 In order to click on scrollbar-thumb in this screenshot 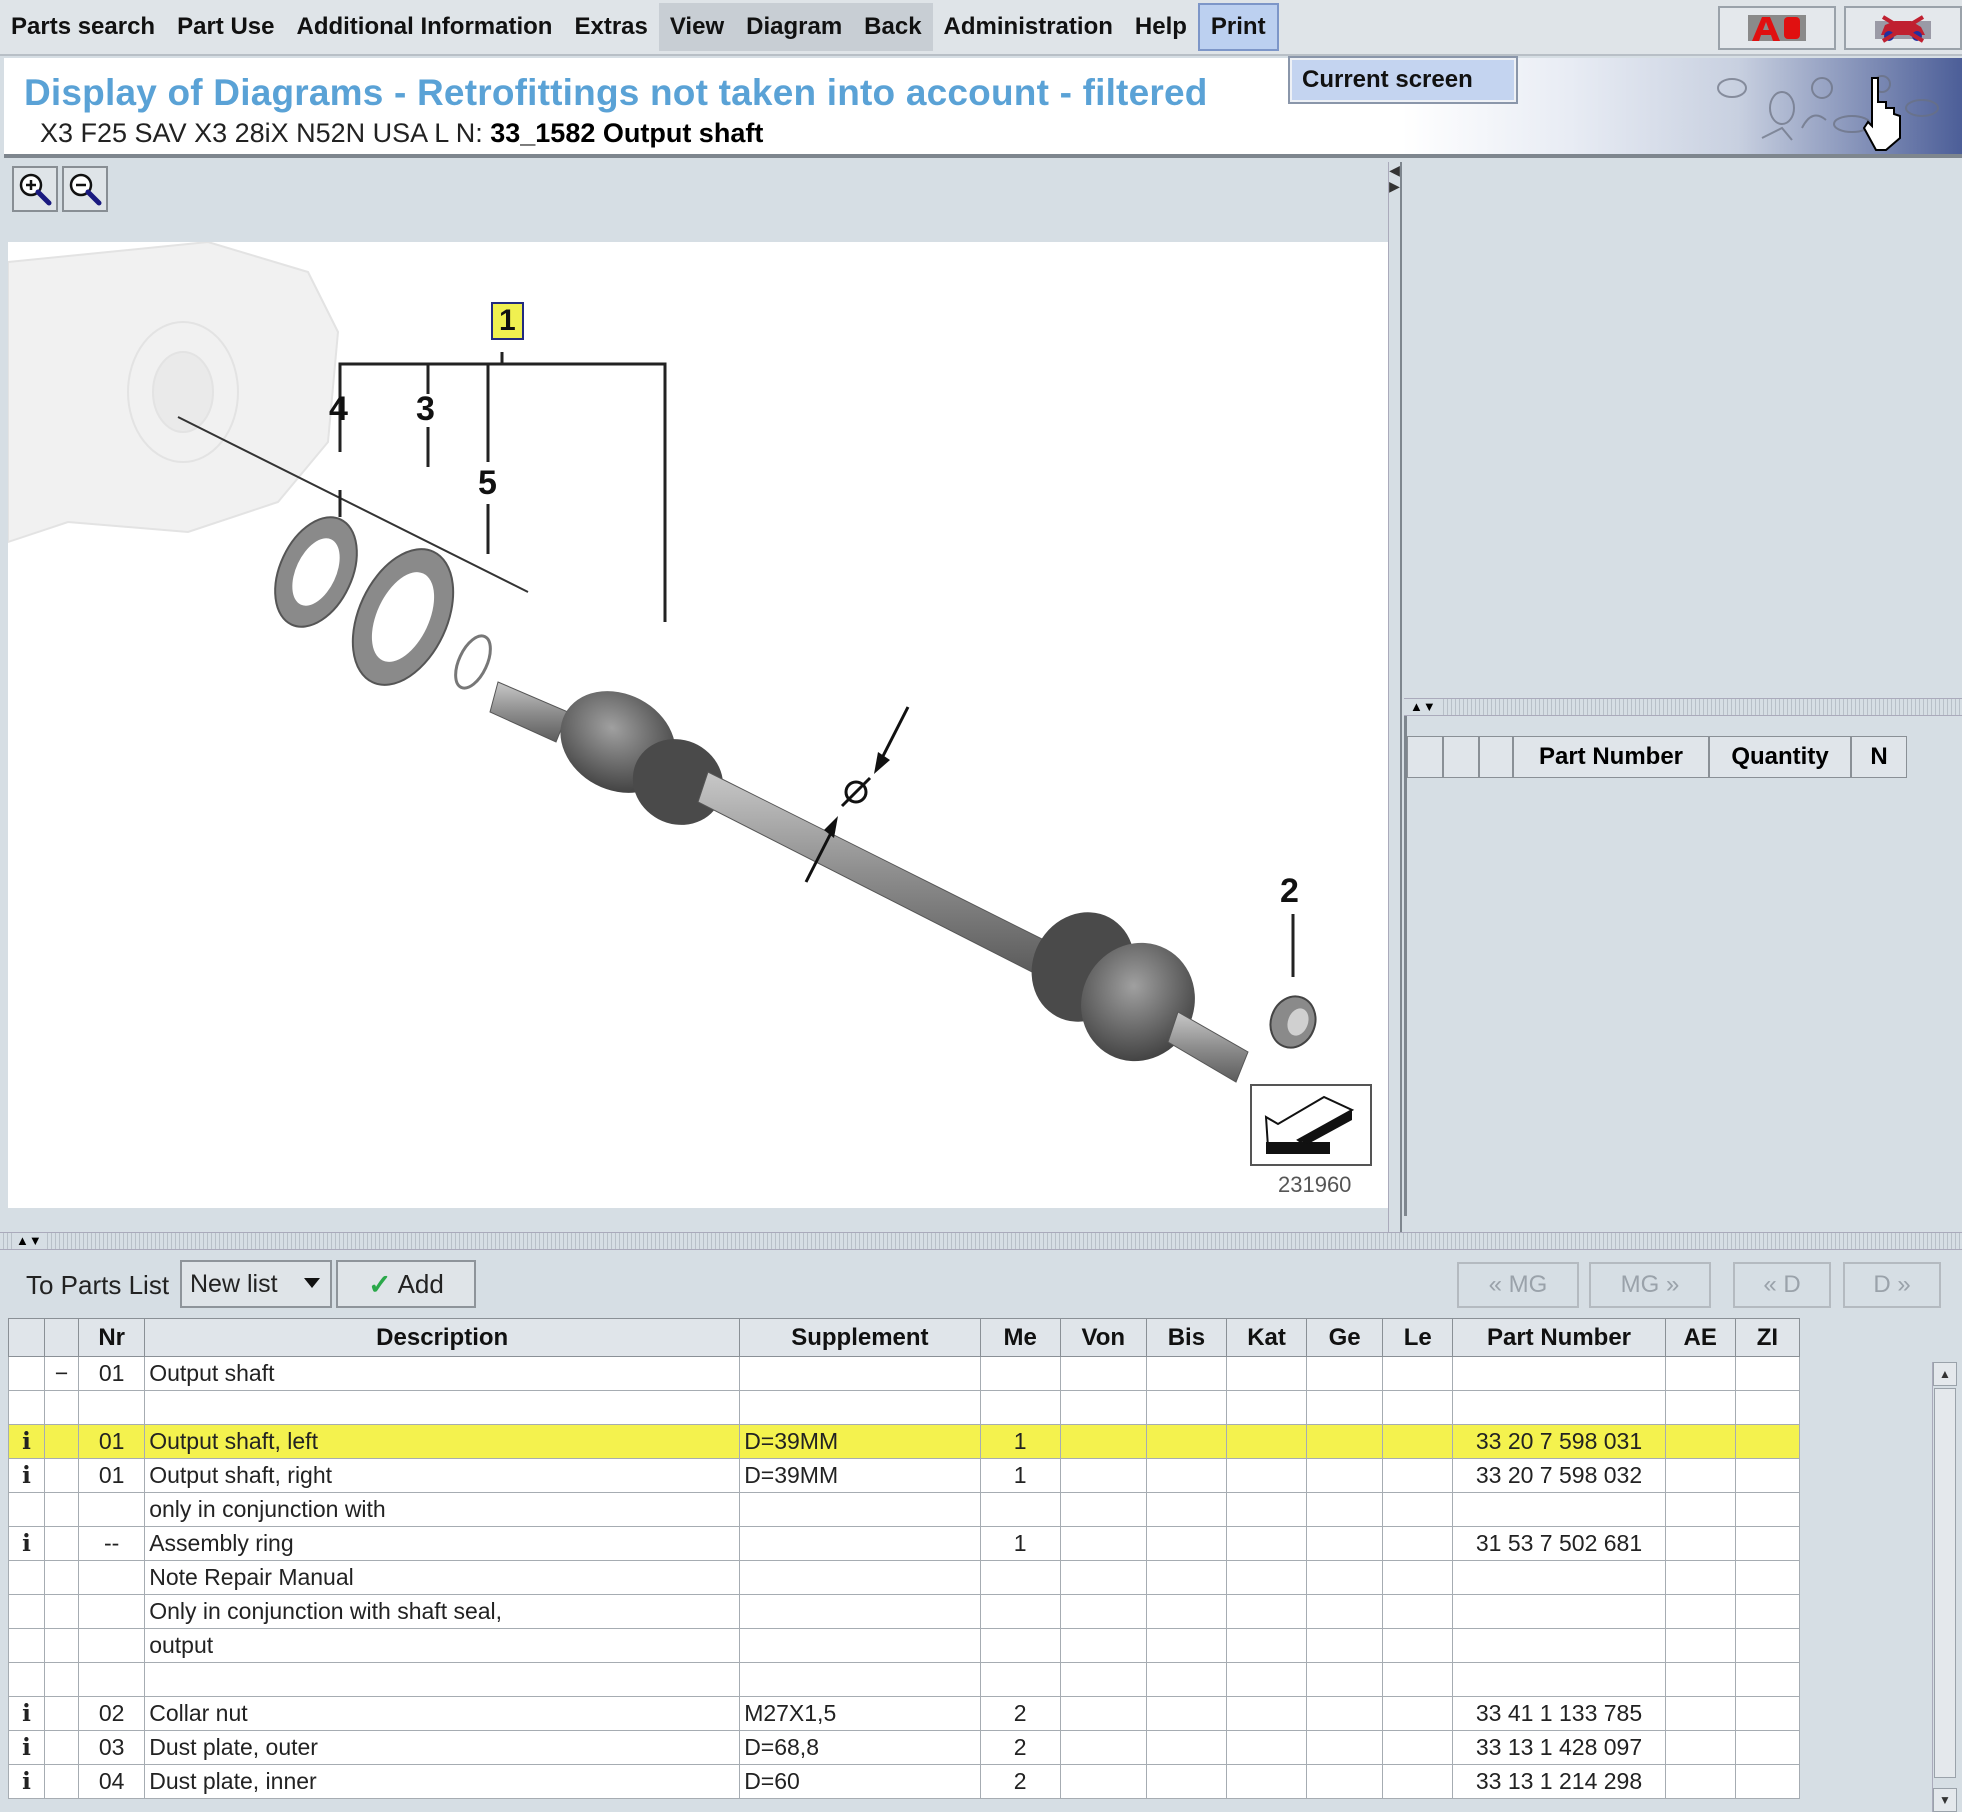, I will do `click(1945, 1583)`.